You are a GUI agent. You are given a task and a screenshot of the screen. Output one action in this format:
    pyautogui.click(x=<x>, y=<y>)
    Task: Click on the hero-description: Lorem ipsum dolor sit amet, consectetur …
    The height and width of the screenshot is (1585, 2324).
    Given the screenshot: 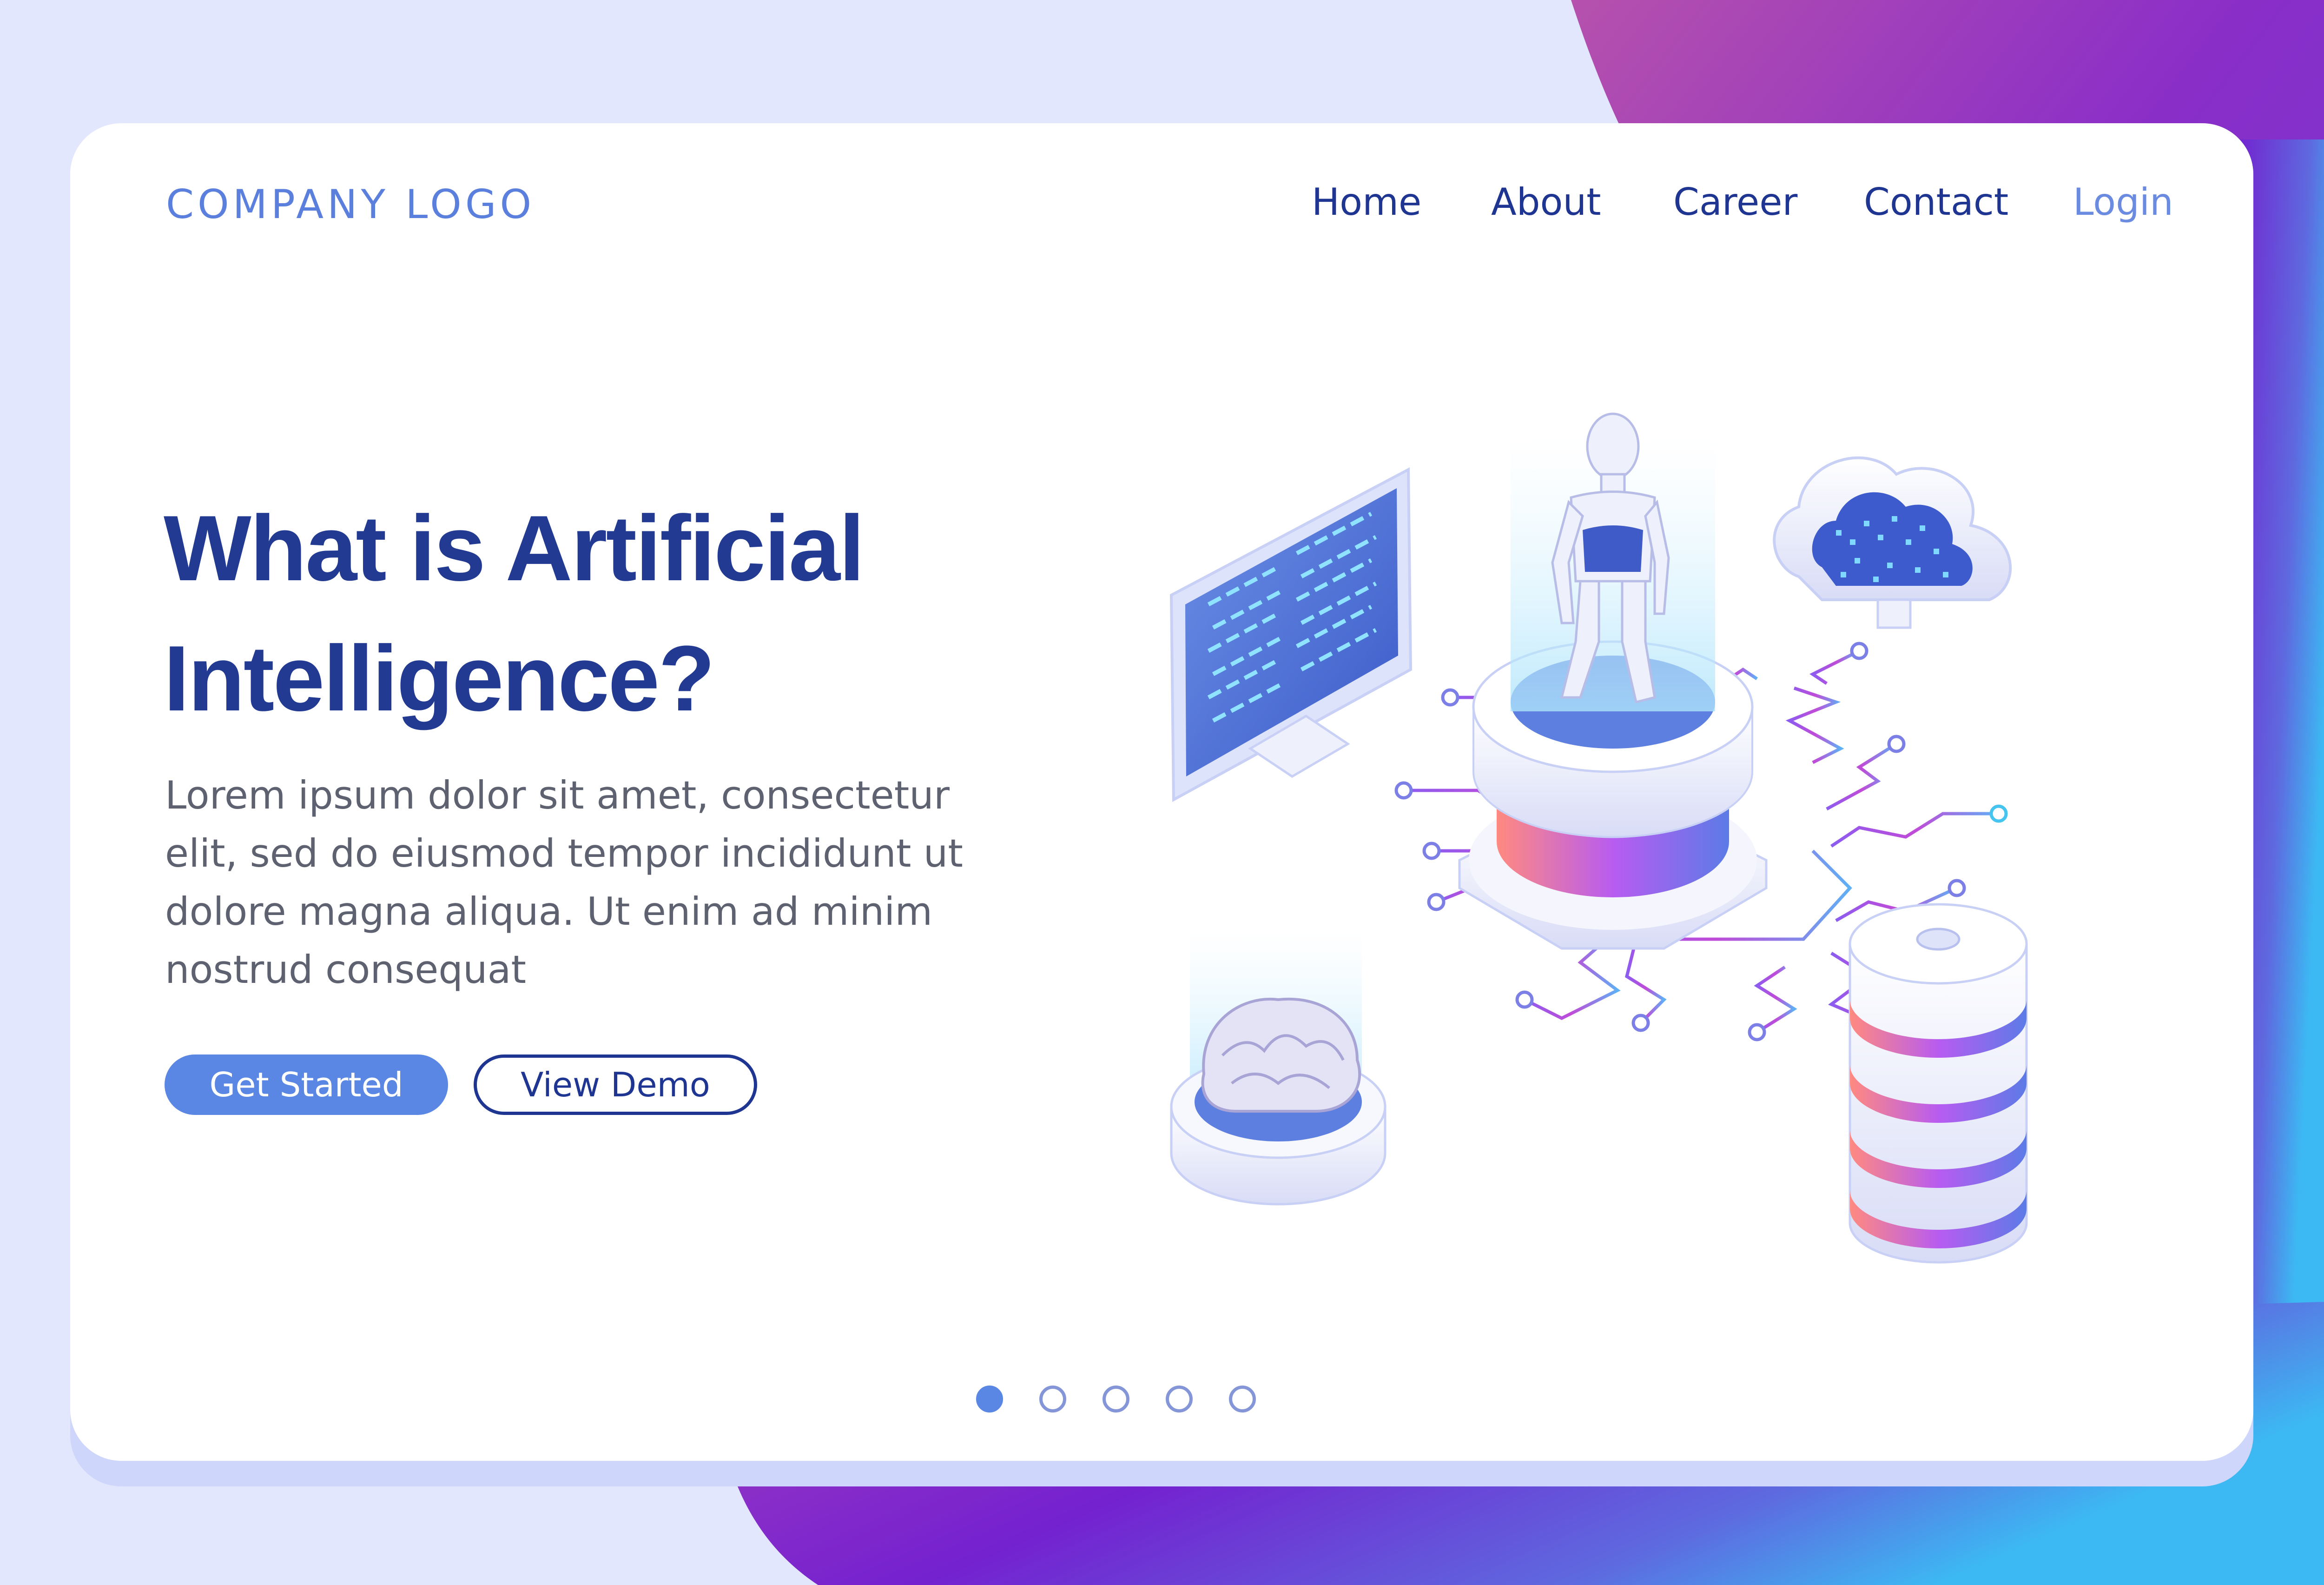 What is the action you would take?
    pyautogui.click(x=564, y=883)
    